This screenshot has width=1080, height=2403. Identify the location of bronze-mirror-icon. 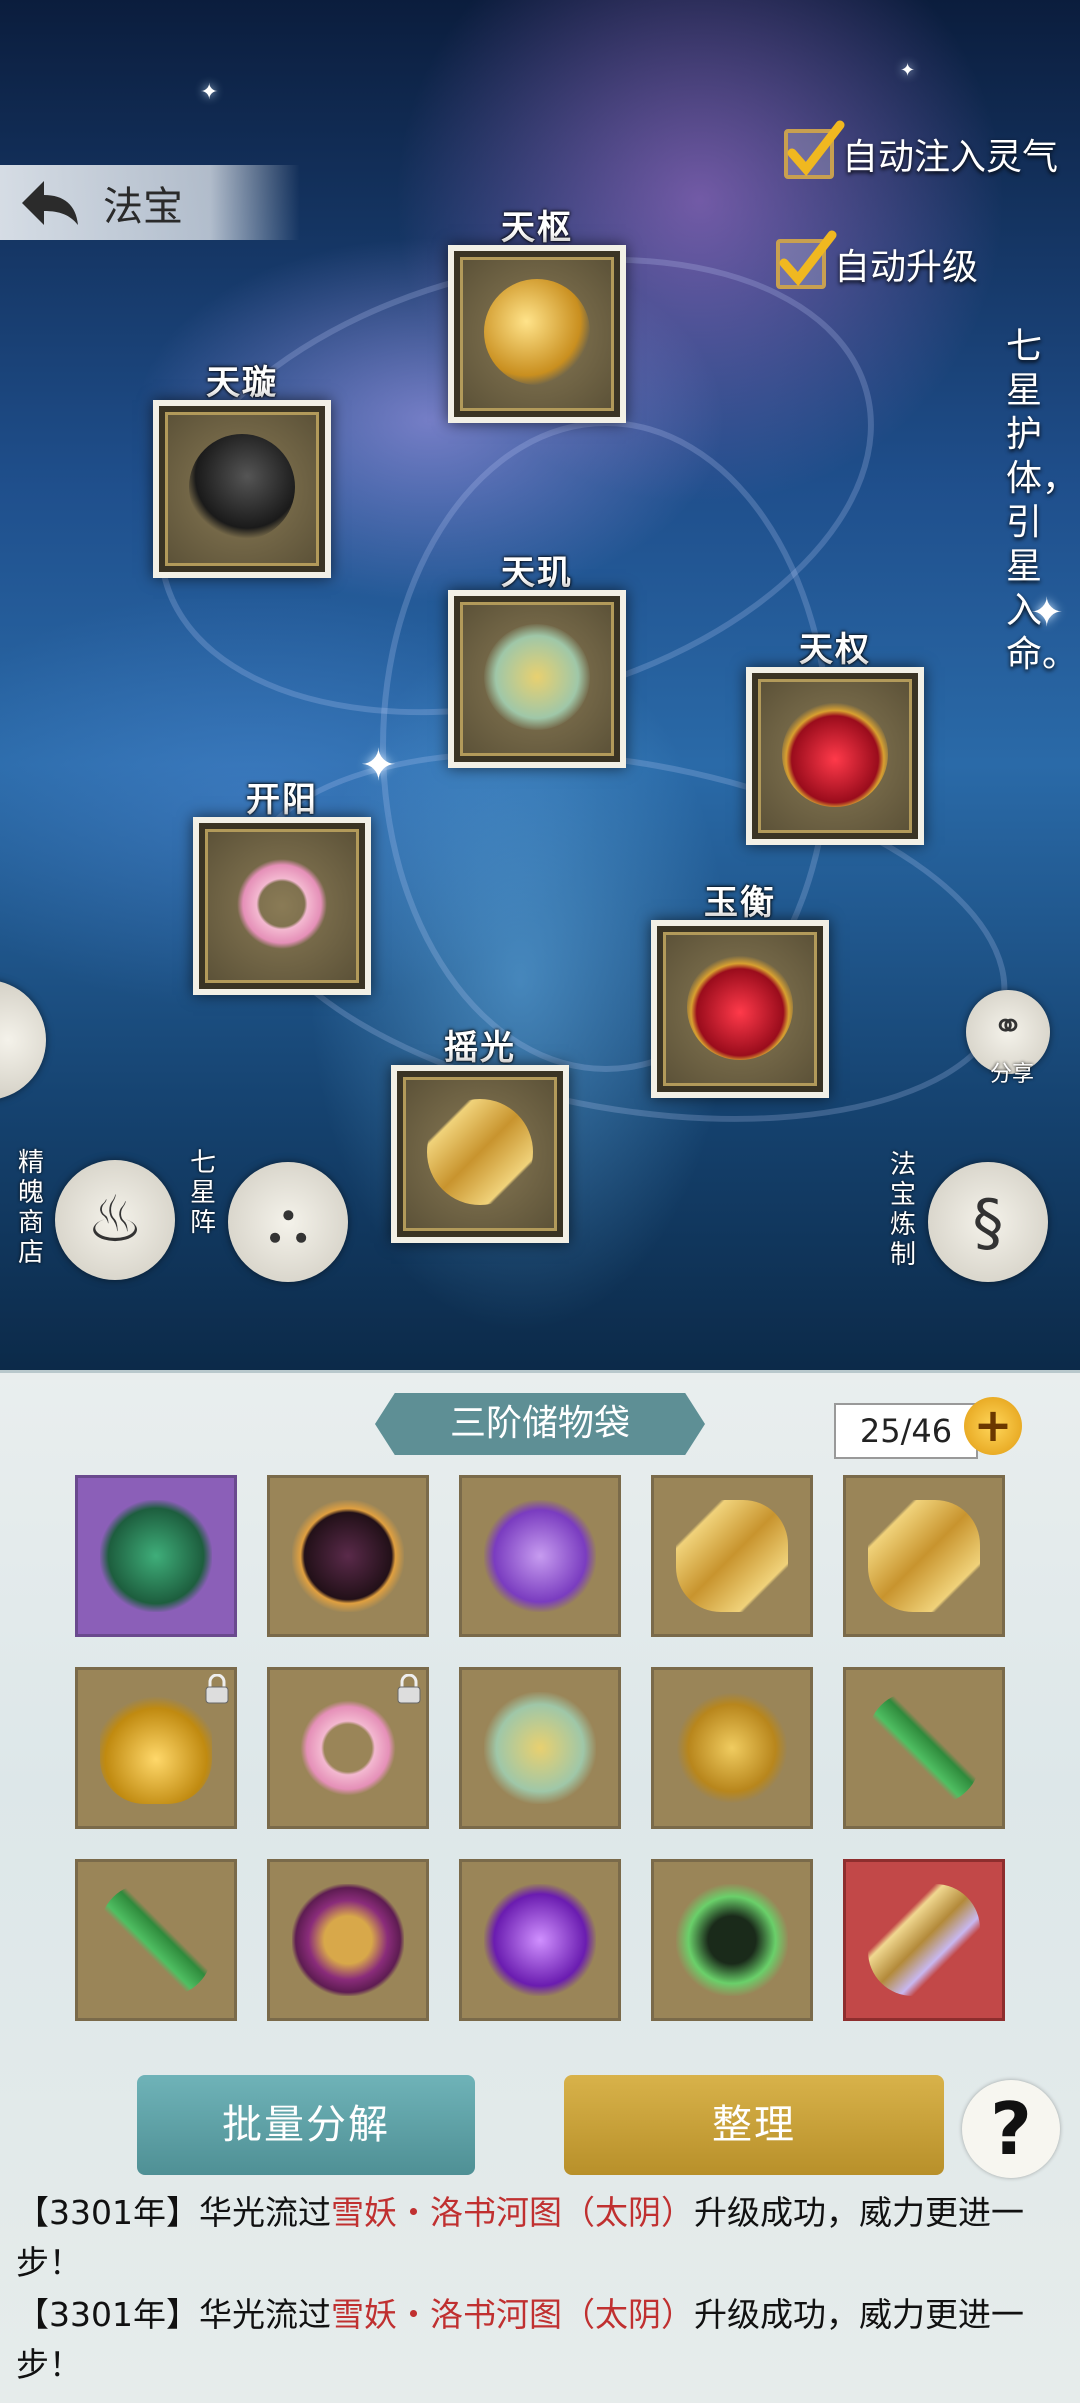
(348, 1940).